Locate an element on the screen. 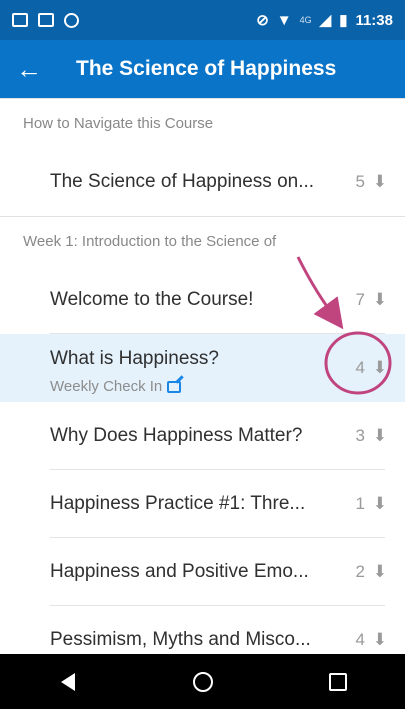 This screenshot has height=709, width=405. back-arrow-icon: ← is located at coordinates (29, 69).